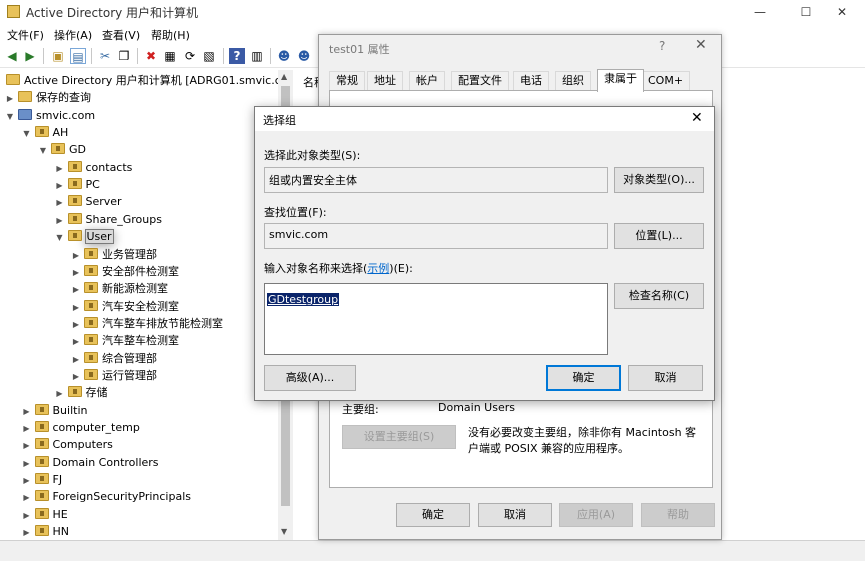  Describe the element at coordinates (124, 56) in the screenshot. I see `copy-icon: ❐` at that location.